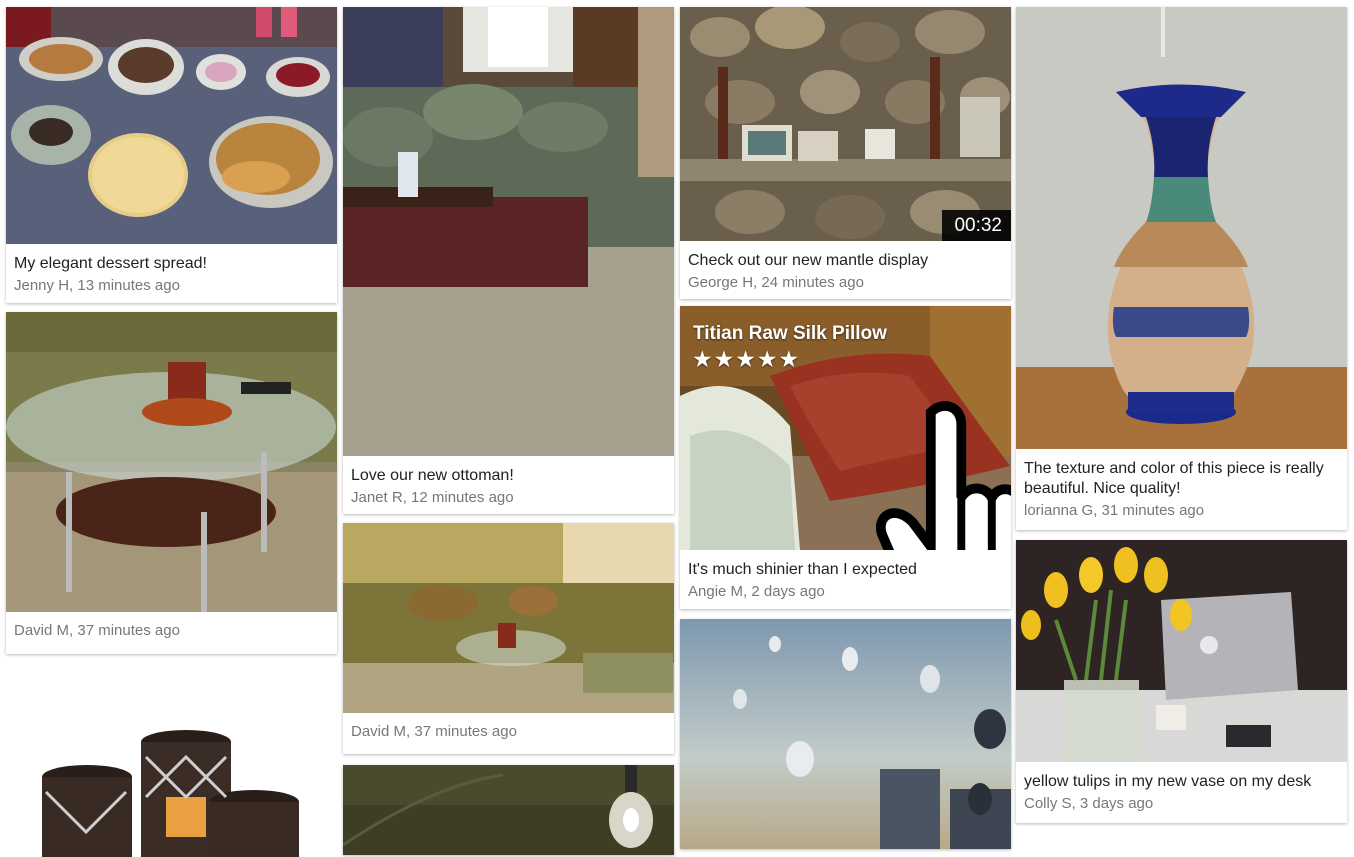 The width and height of the screenshot is (1354, 857). What do you see at coordinates (756, 591) in the screenshot?
I see `card-meta: Angie M, 2 days ago` at bounding box center [756, 591].